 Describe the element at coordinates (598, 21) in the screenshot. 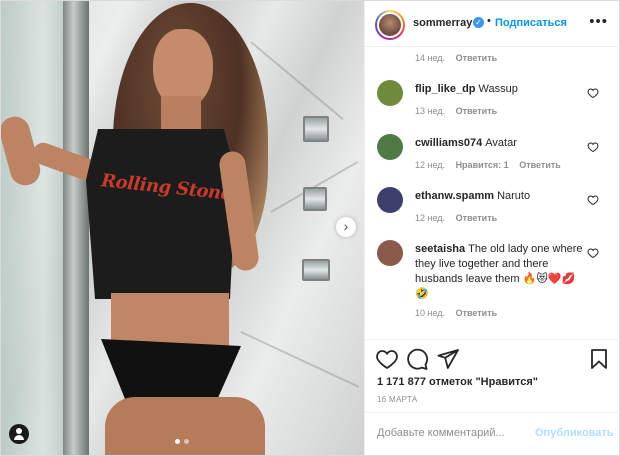

I see `more-options-icon: •••` at that location.